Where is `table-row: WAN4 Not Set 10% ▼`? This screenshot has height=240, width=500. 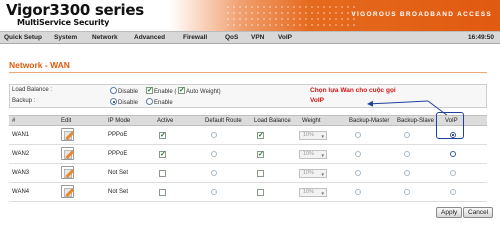 table-row: WAN4 Not Set 10% ▼ is located at coordinates (248, 192).